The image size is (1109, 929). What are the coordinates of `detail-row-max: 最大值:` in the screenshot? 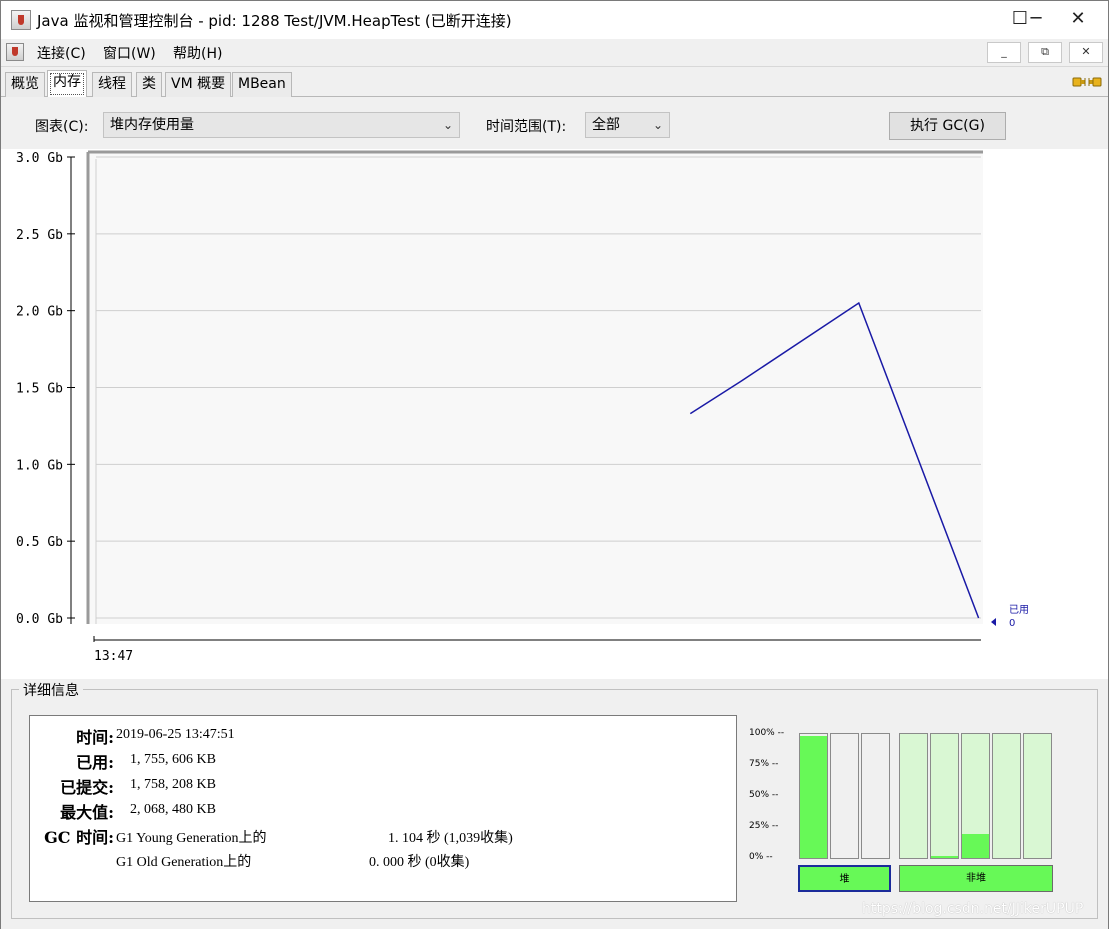 It's located at (72, 811).